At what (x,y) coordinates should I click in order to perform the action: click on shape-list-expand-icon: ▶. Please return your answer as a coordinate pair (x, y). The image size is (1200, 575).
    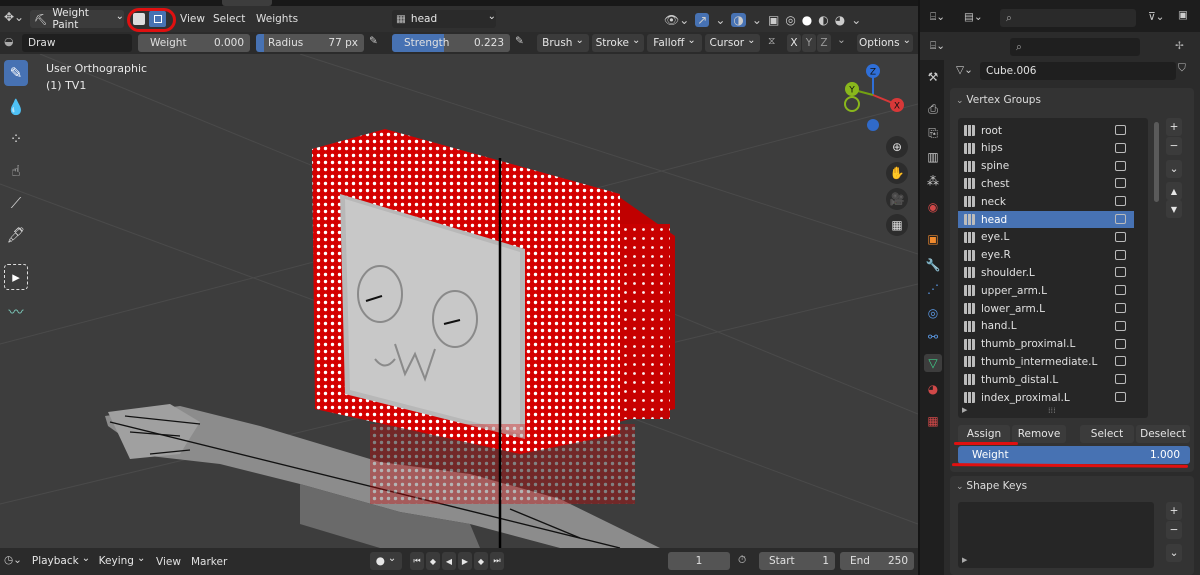
    Looking at the image, I should click on (964, 560).